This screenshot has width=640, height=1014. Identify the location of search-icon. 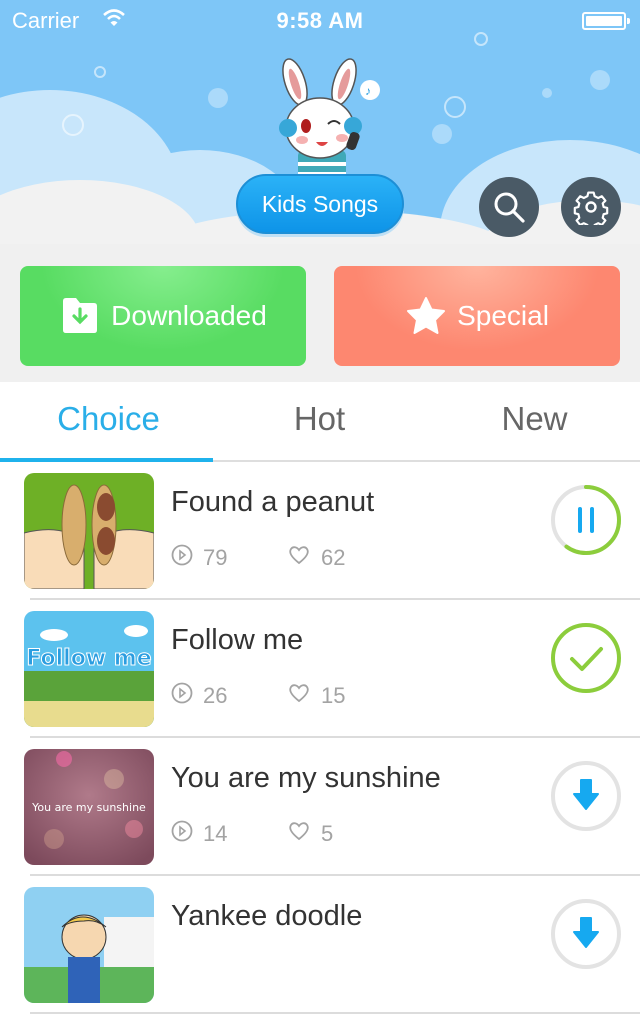
(509, 207).